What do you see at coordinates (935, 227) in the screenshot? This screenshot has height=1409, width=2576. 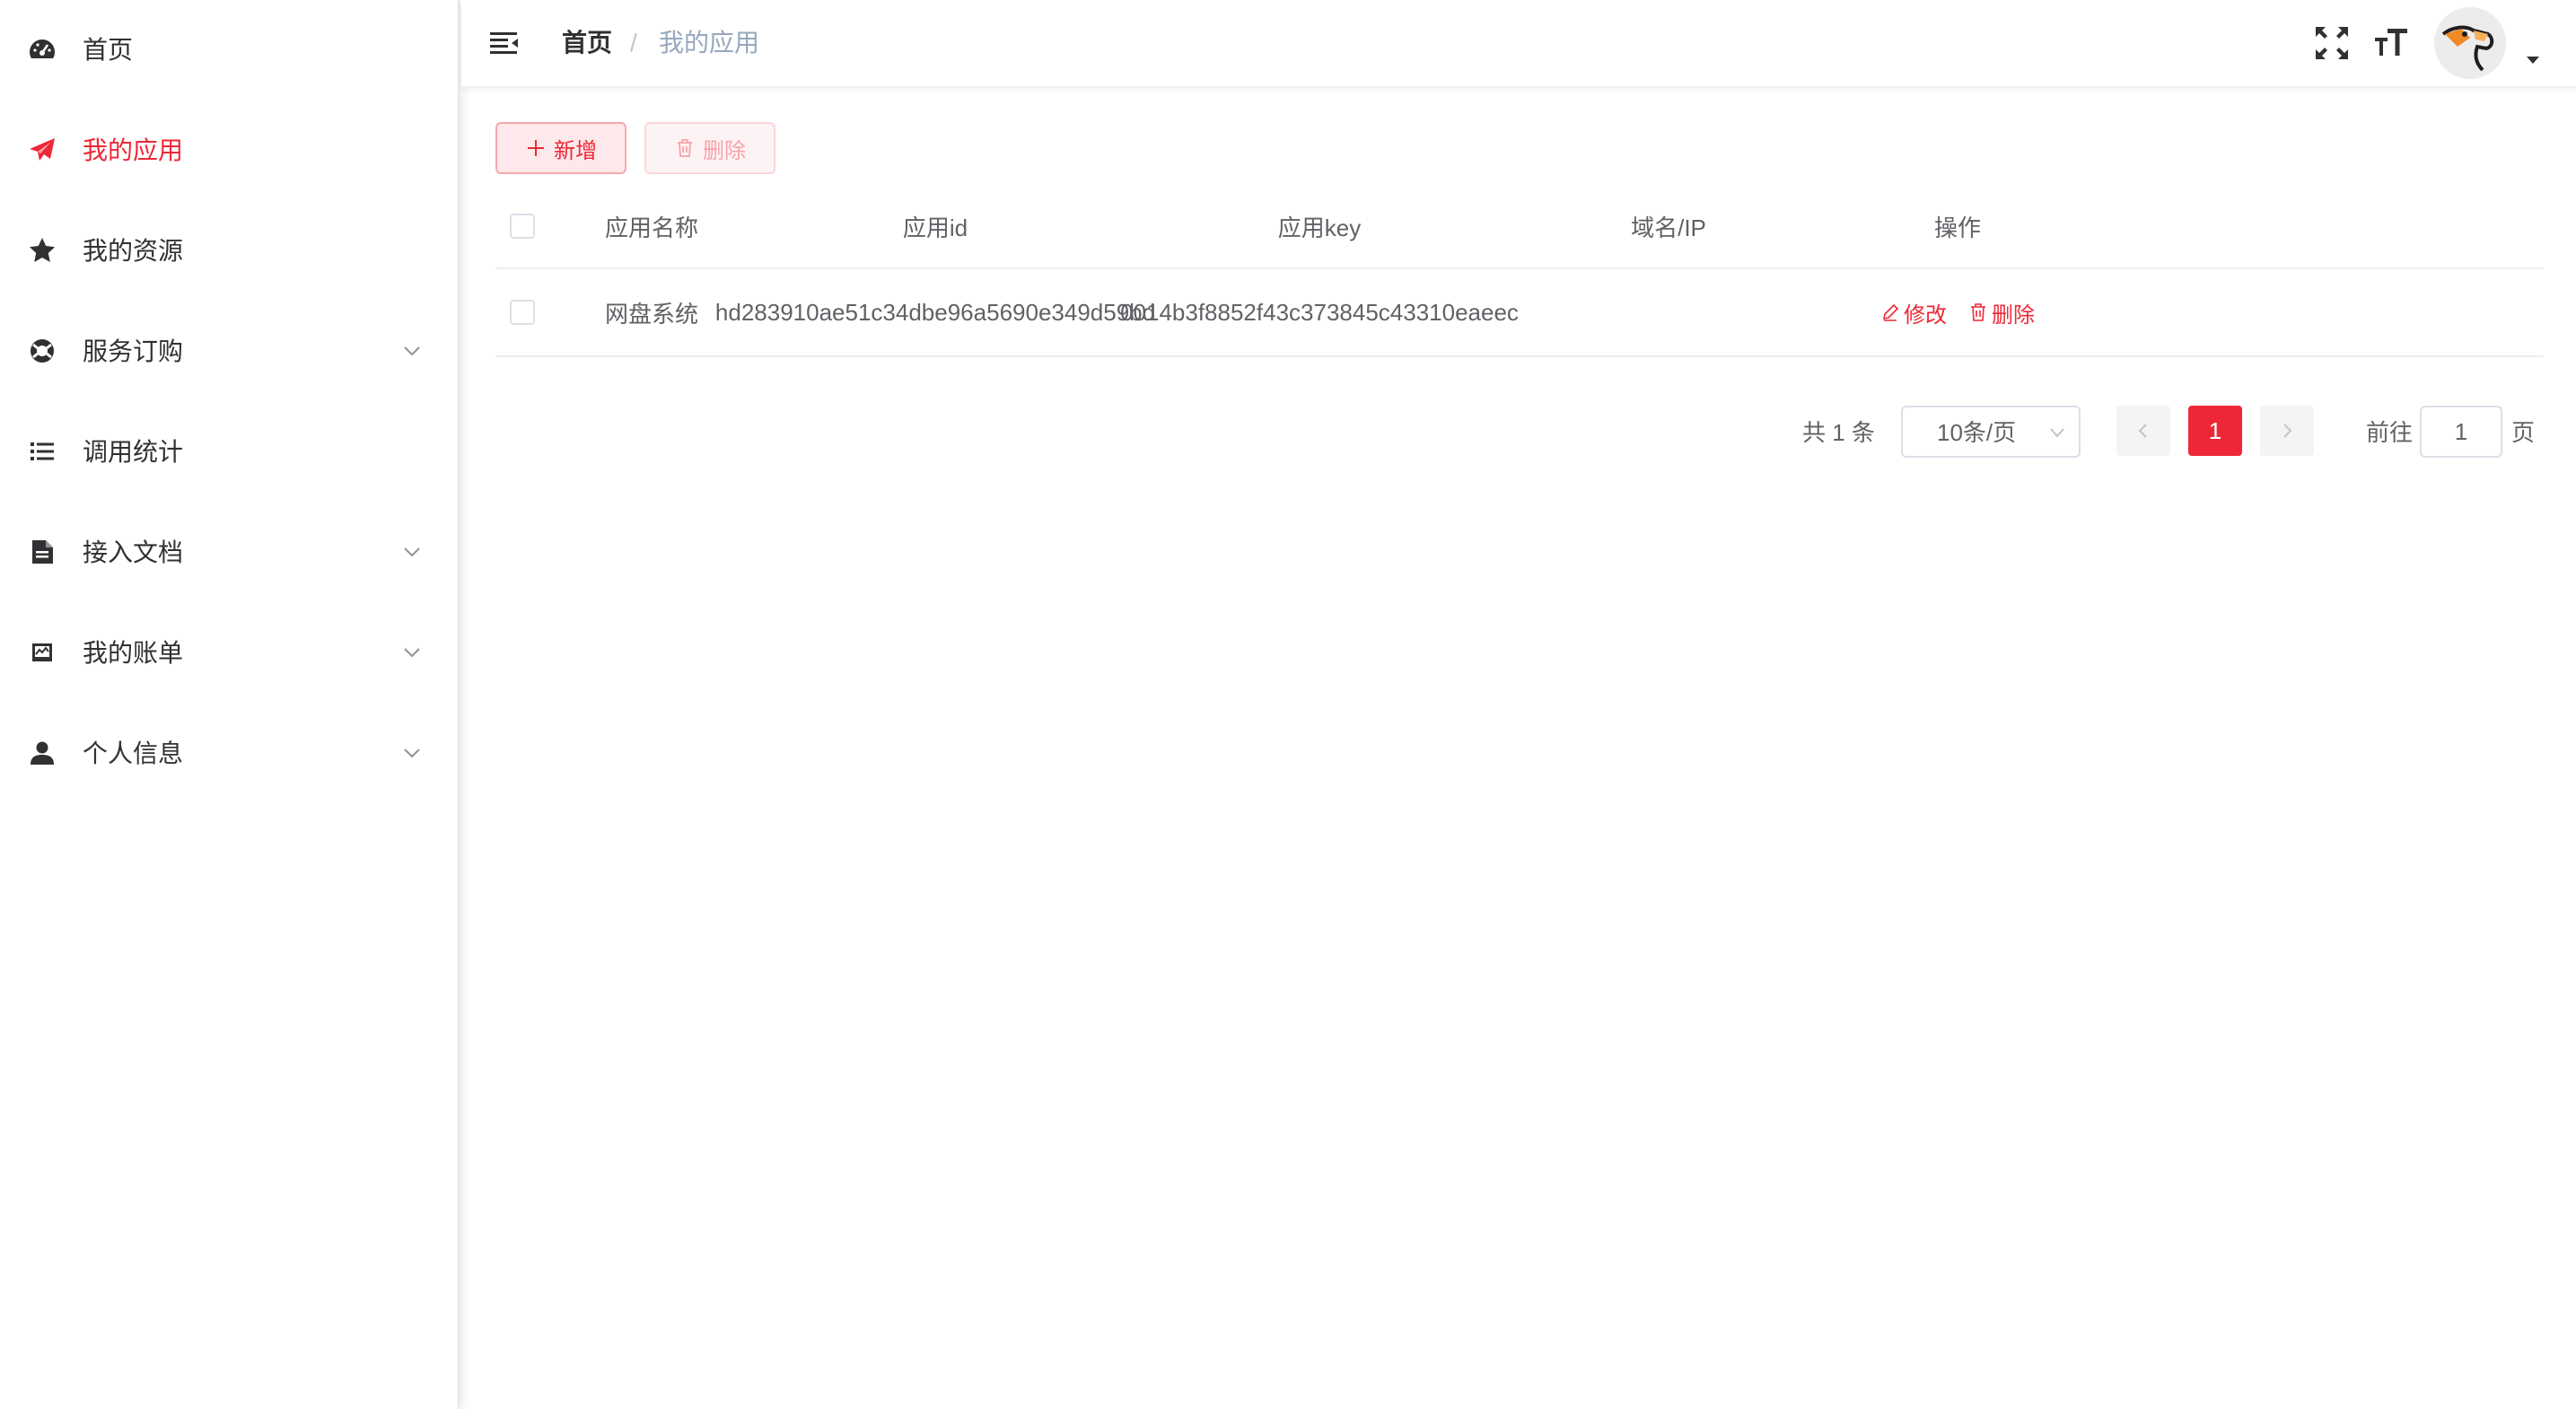 I see `column-header-app-id: 应用id` at bounding box center [935, 227].